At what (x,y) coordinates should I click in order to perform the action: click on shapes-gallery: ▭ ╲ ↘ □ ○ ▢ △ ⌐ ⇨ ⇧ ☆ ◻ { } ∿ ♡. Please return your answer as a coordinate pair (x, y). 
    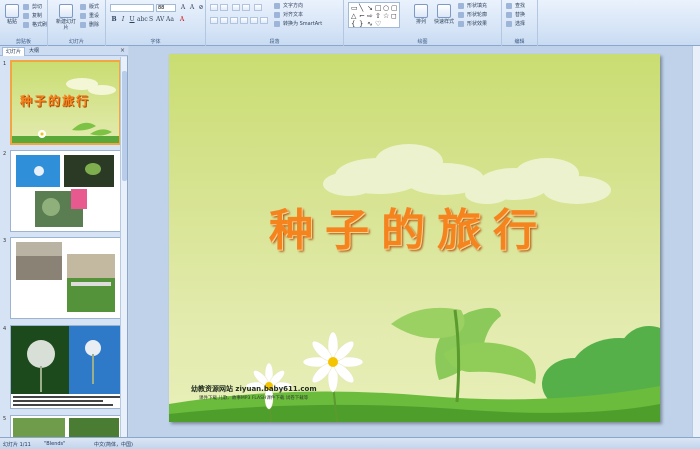
    Looking at the image, I should click on (374, 15).